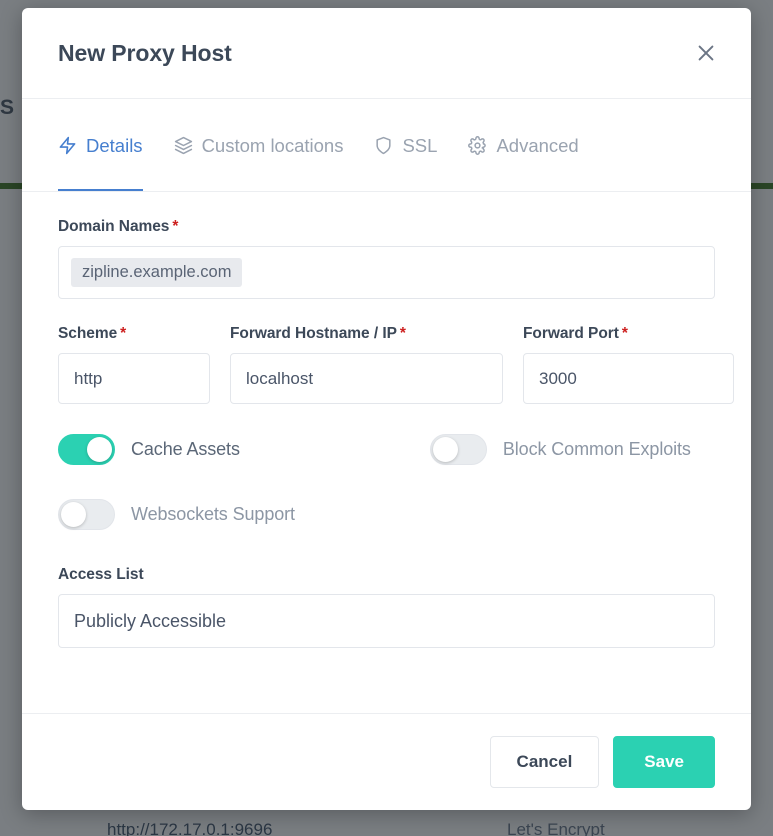 This screenshot has width=773, height=836. I want to click on tab-details: Details, so click(100, 145).